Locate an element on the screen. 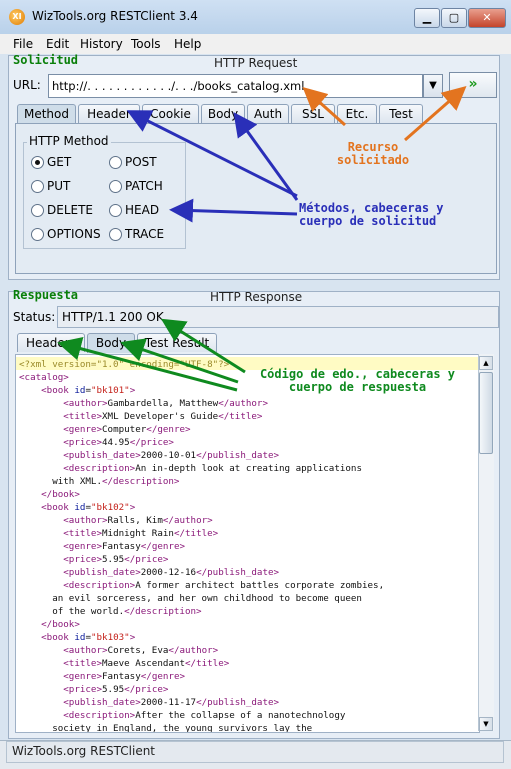  arrow-body-tab is located at coordinates (266, 156).